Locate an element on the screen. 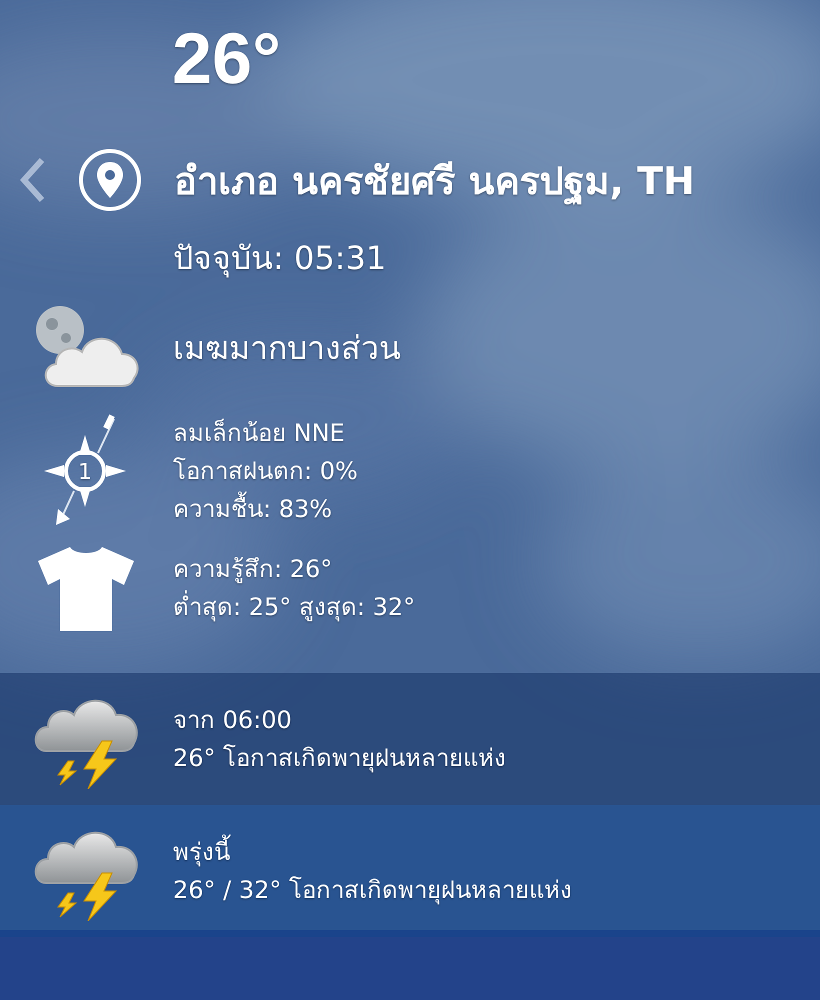 Image resolution: width=820 pixels, height=1000 pixels. forecast-summary: 26° / 32° โอกาสเกิดพายุฝนหลายแห่ง is located at coordinates (372, 890).